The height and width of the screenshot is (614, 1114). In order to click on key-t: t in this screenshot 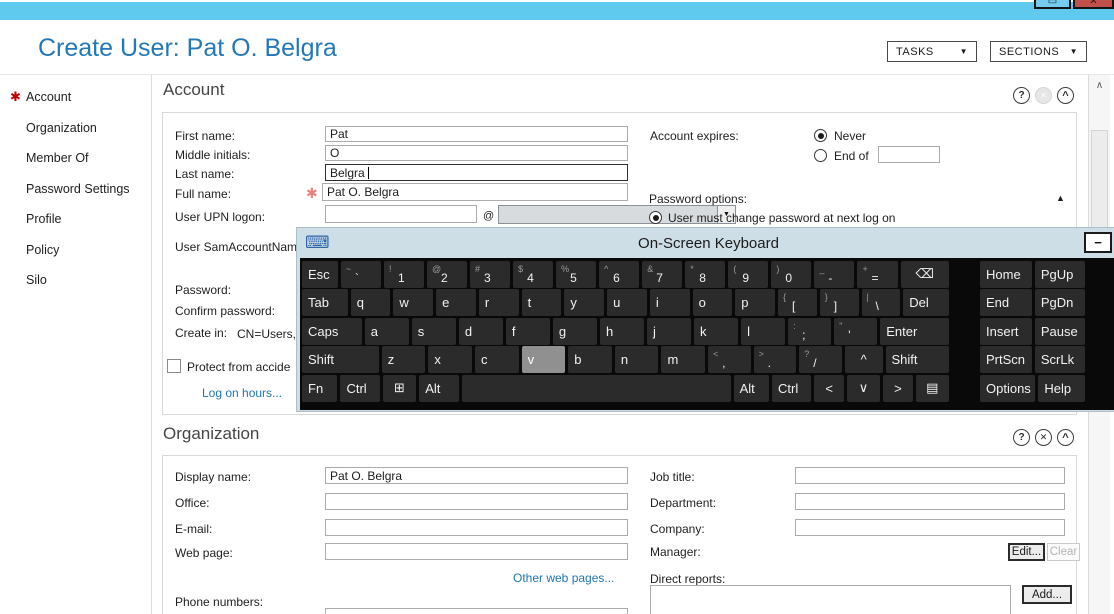, I will do `click(541, 302)`.